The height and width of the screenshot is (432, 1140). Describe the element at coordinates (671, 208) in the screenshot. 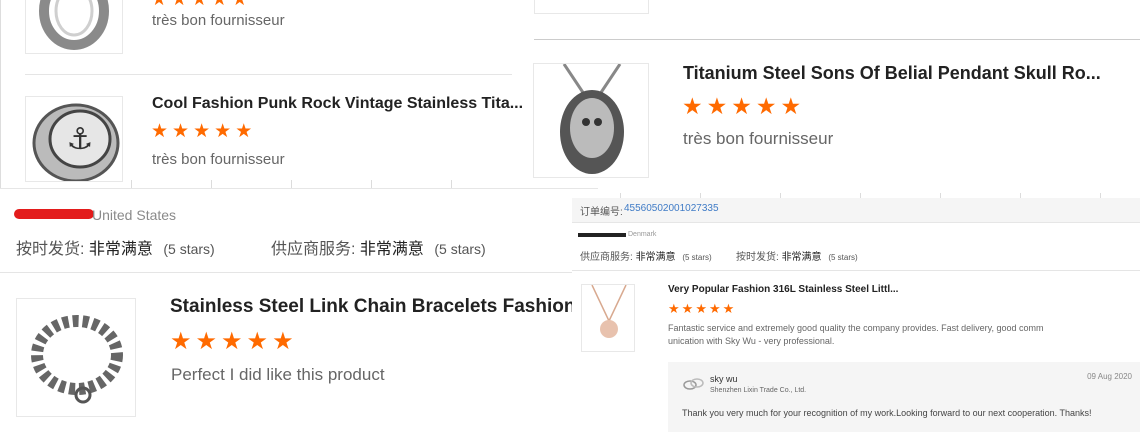

I see `order-number-link: 45560502001027335` at that location.